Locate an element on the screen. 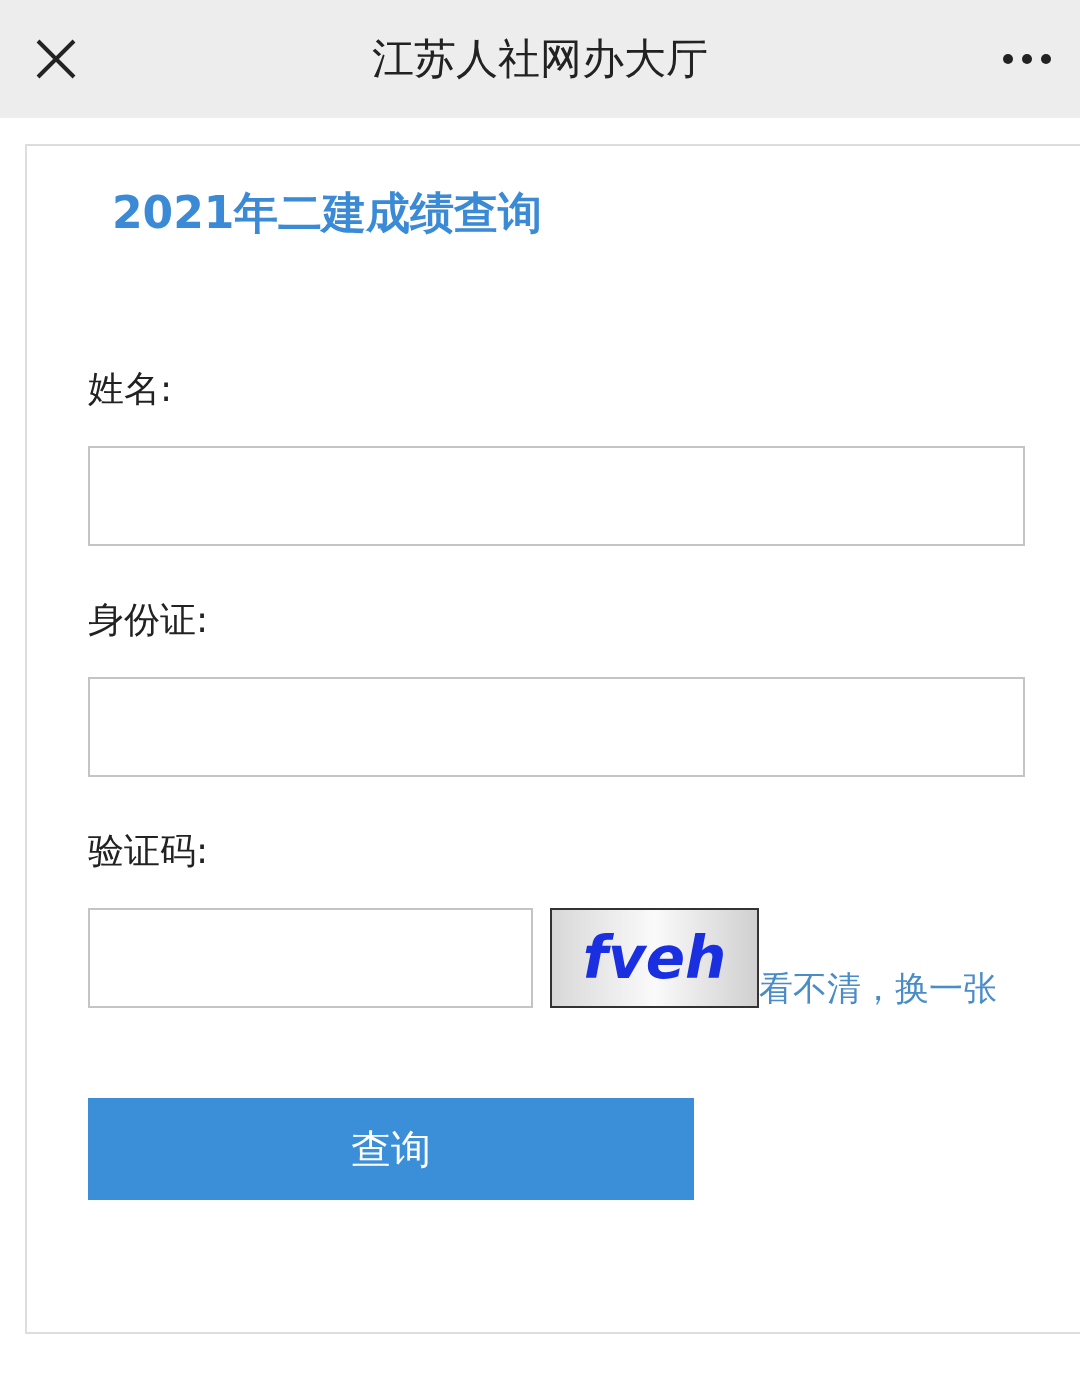  captcha-image: fveh is located at coordinates (654, 958).